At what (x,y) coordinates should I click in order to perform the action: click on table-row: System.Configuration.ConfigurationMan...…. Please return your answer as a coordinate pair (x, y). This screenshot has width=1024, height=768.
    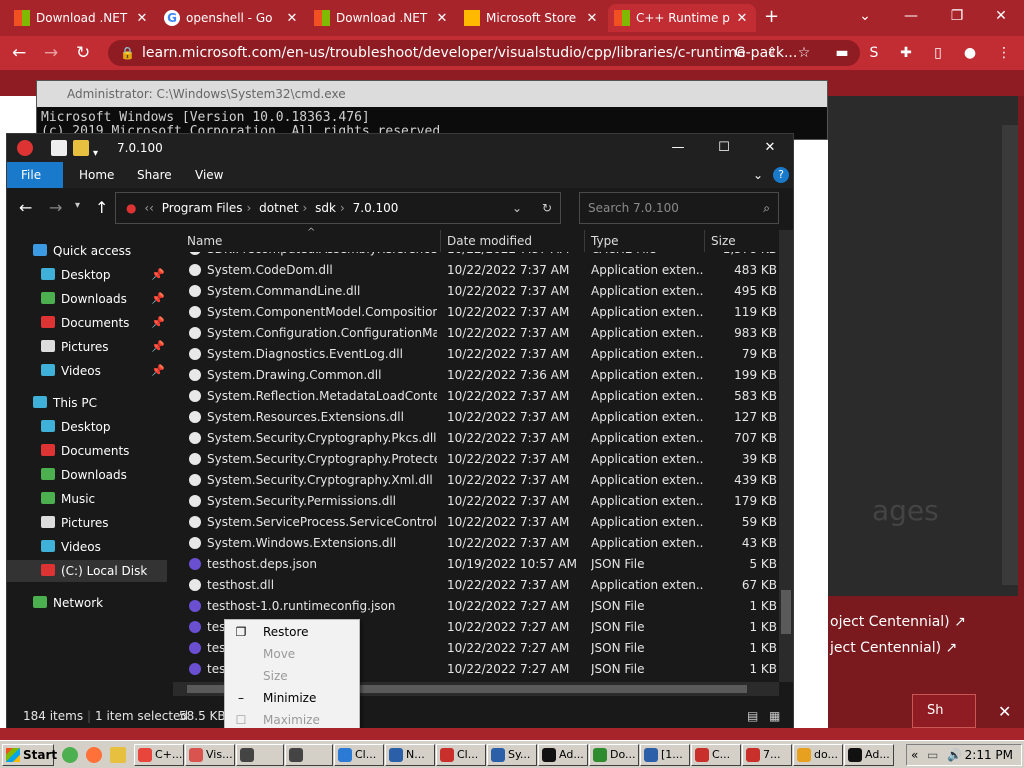
    Looking at the image, I should click on (473, 333).